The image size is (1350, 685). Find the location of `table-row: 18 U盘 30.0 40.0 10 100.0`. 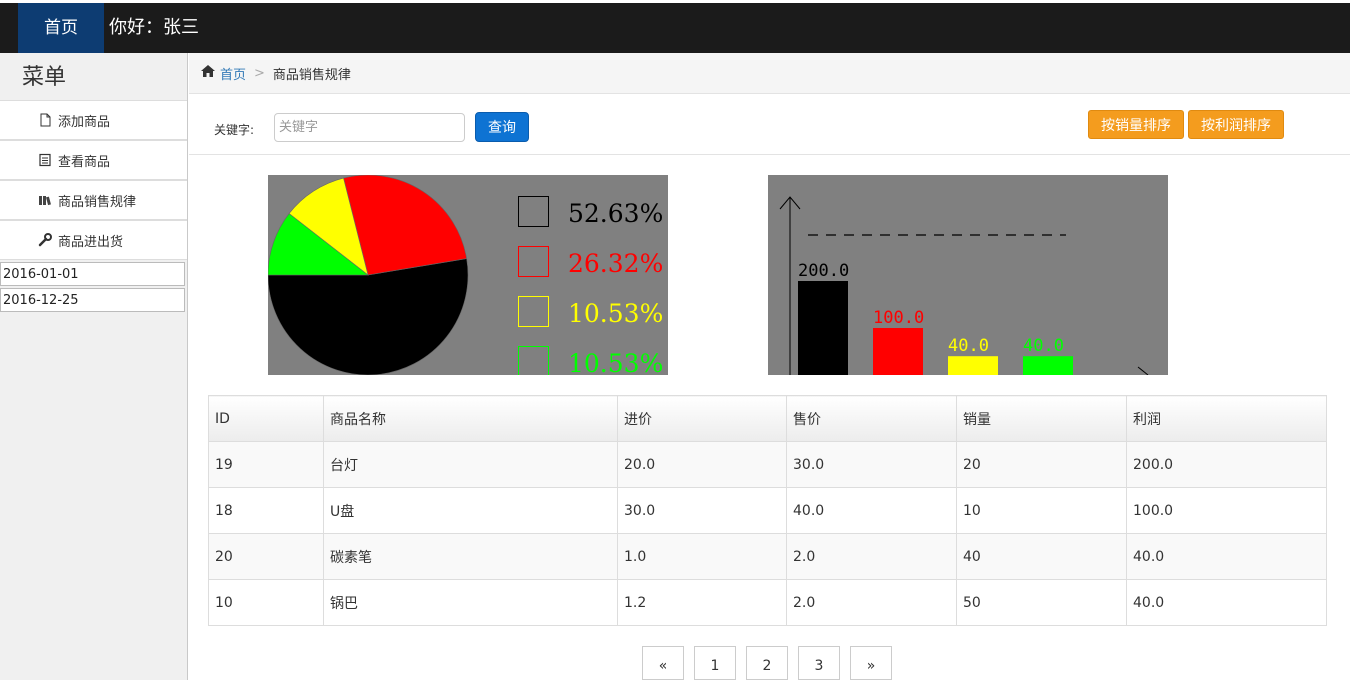

table-row: 18 U盘 30.0 40.0 10 100.0 is located at coordinates (767, 510).